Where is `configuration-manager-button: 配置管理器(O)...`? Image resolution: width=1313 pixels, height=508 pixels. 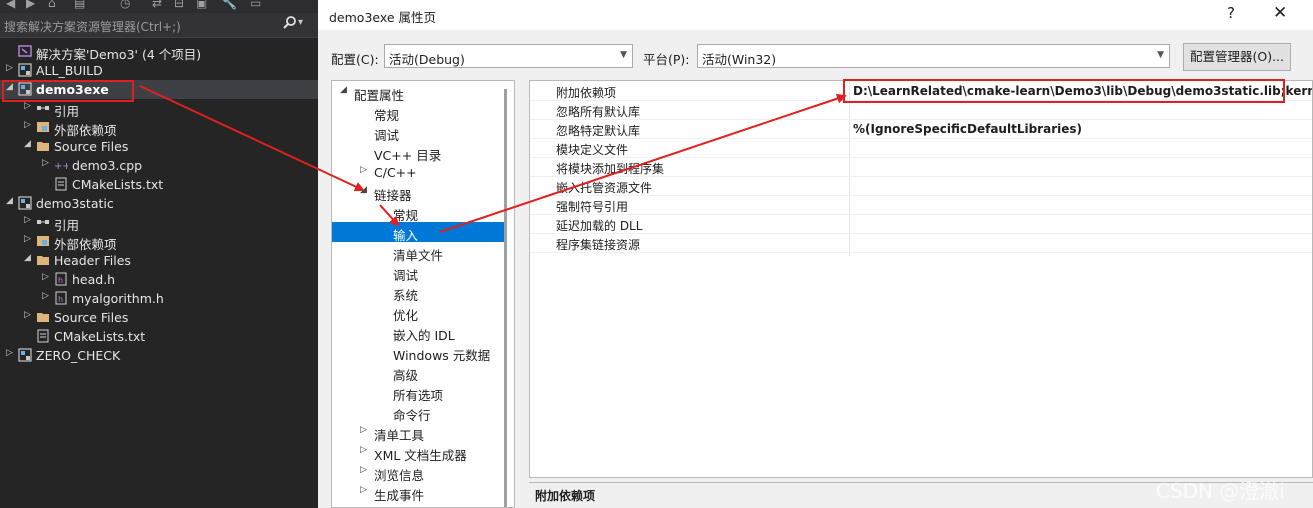
configuration-manager-button: 配置管理器(O)... is located at coordinates (1237, 57).